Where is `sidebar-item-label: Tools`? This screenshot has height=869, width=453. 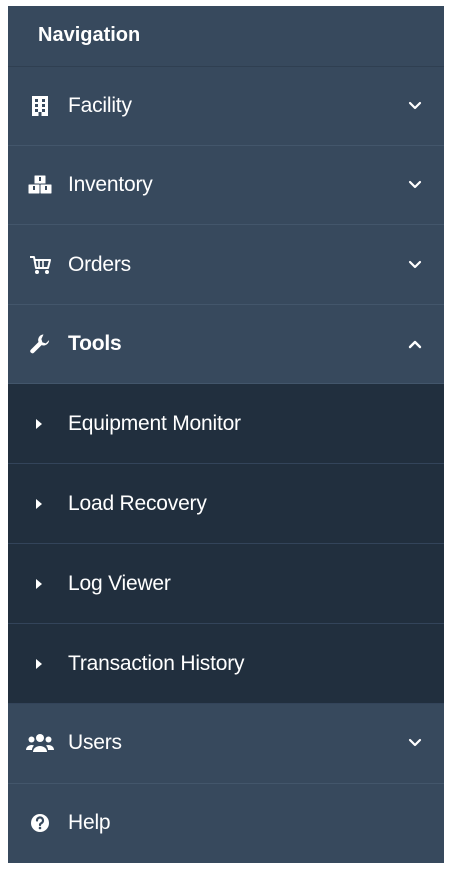
sidebar-item-label: Tools is located at coordinates (95, 343).